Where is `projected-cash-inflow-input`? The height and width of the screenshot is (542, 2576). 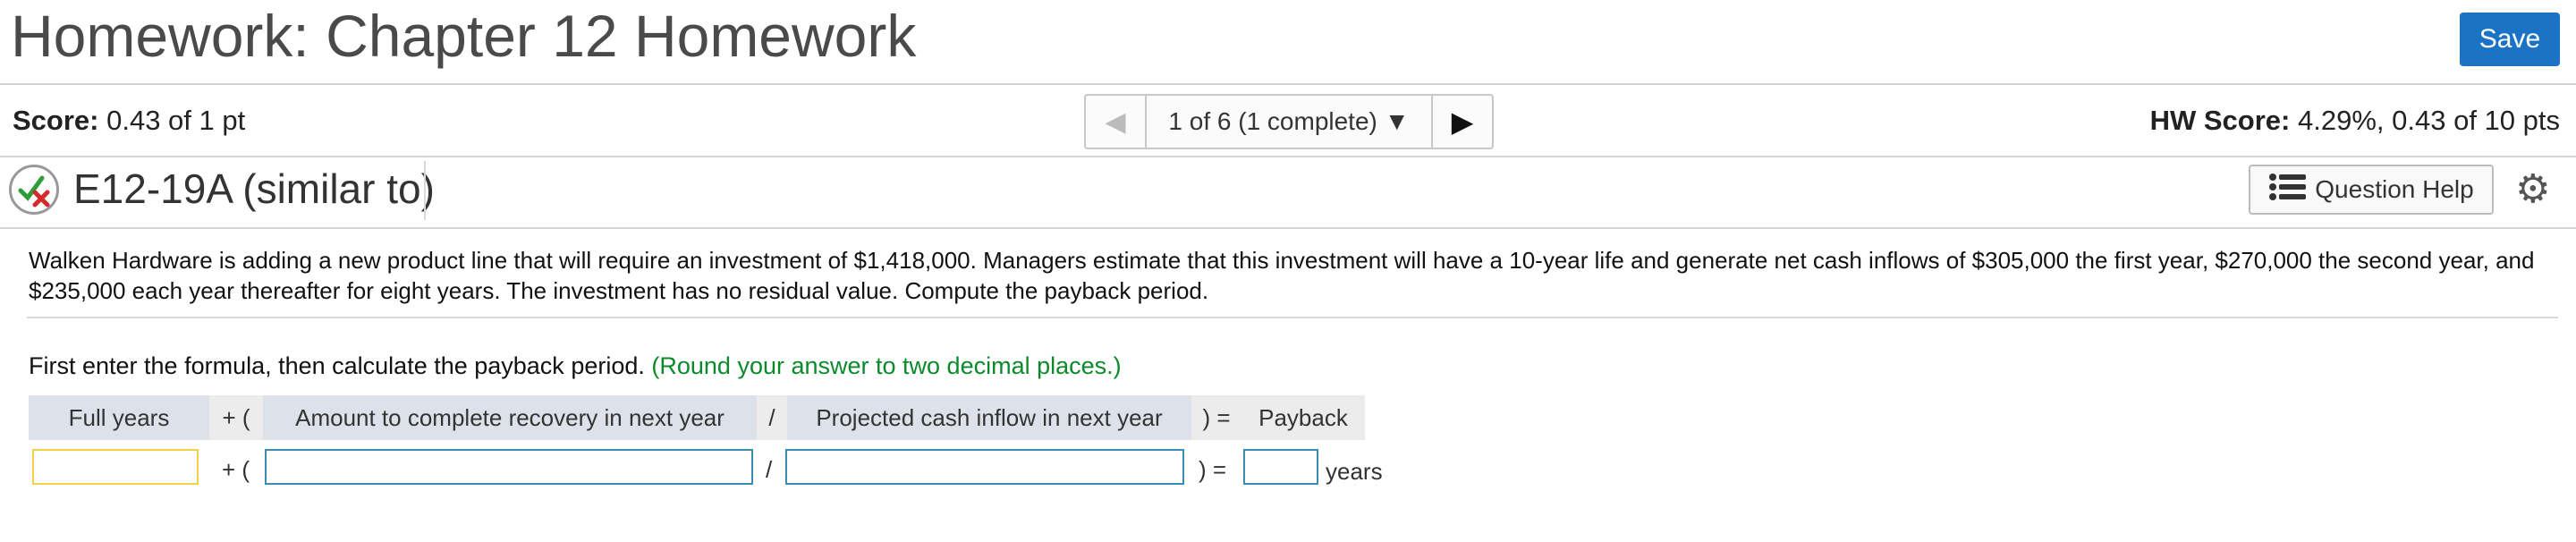 projected-cash-inflow-input is located at coordinates (984, 467).